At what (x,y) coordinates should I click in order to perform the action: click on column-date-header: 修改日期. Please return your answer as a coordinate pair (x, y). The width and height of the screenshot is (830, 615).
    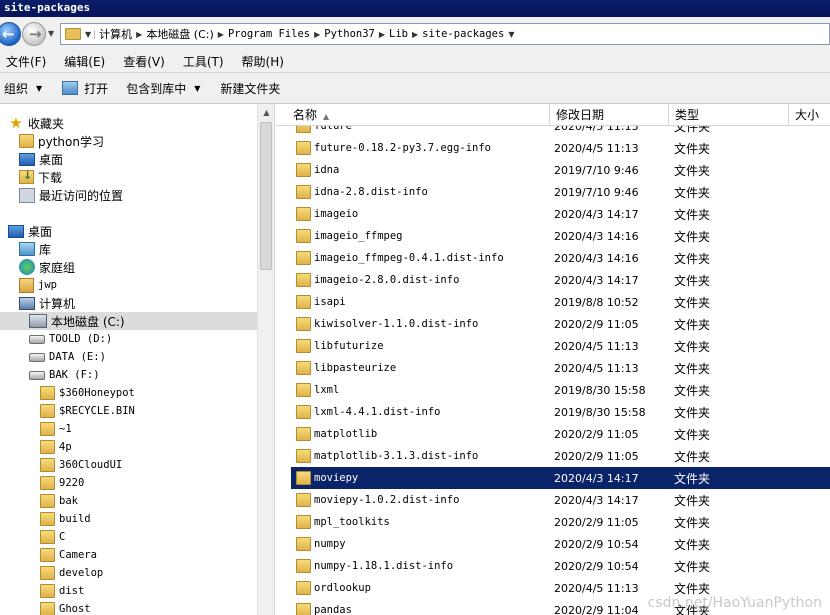
    Looking at the image, I should click on (609, 115).